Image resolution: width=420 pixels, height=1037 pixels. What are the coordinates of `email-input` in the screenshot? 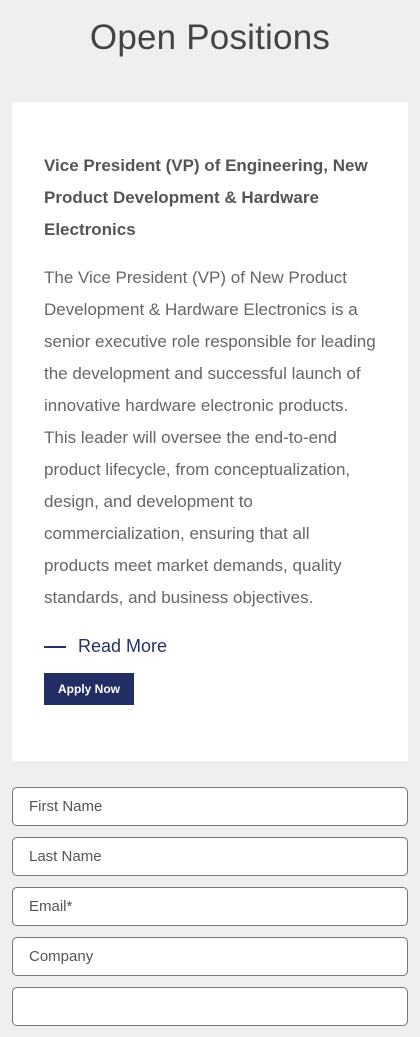 It's located at (210, 906).